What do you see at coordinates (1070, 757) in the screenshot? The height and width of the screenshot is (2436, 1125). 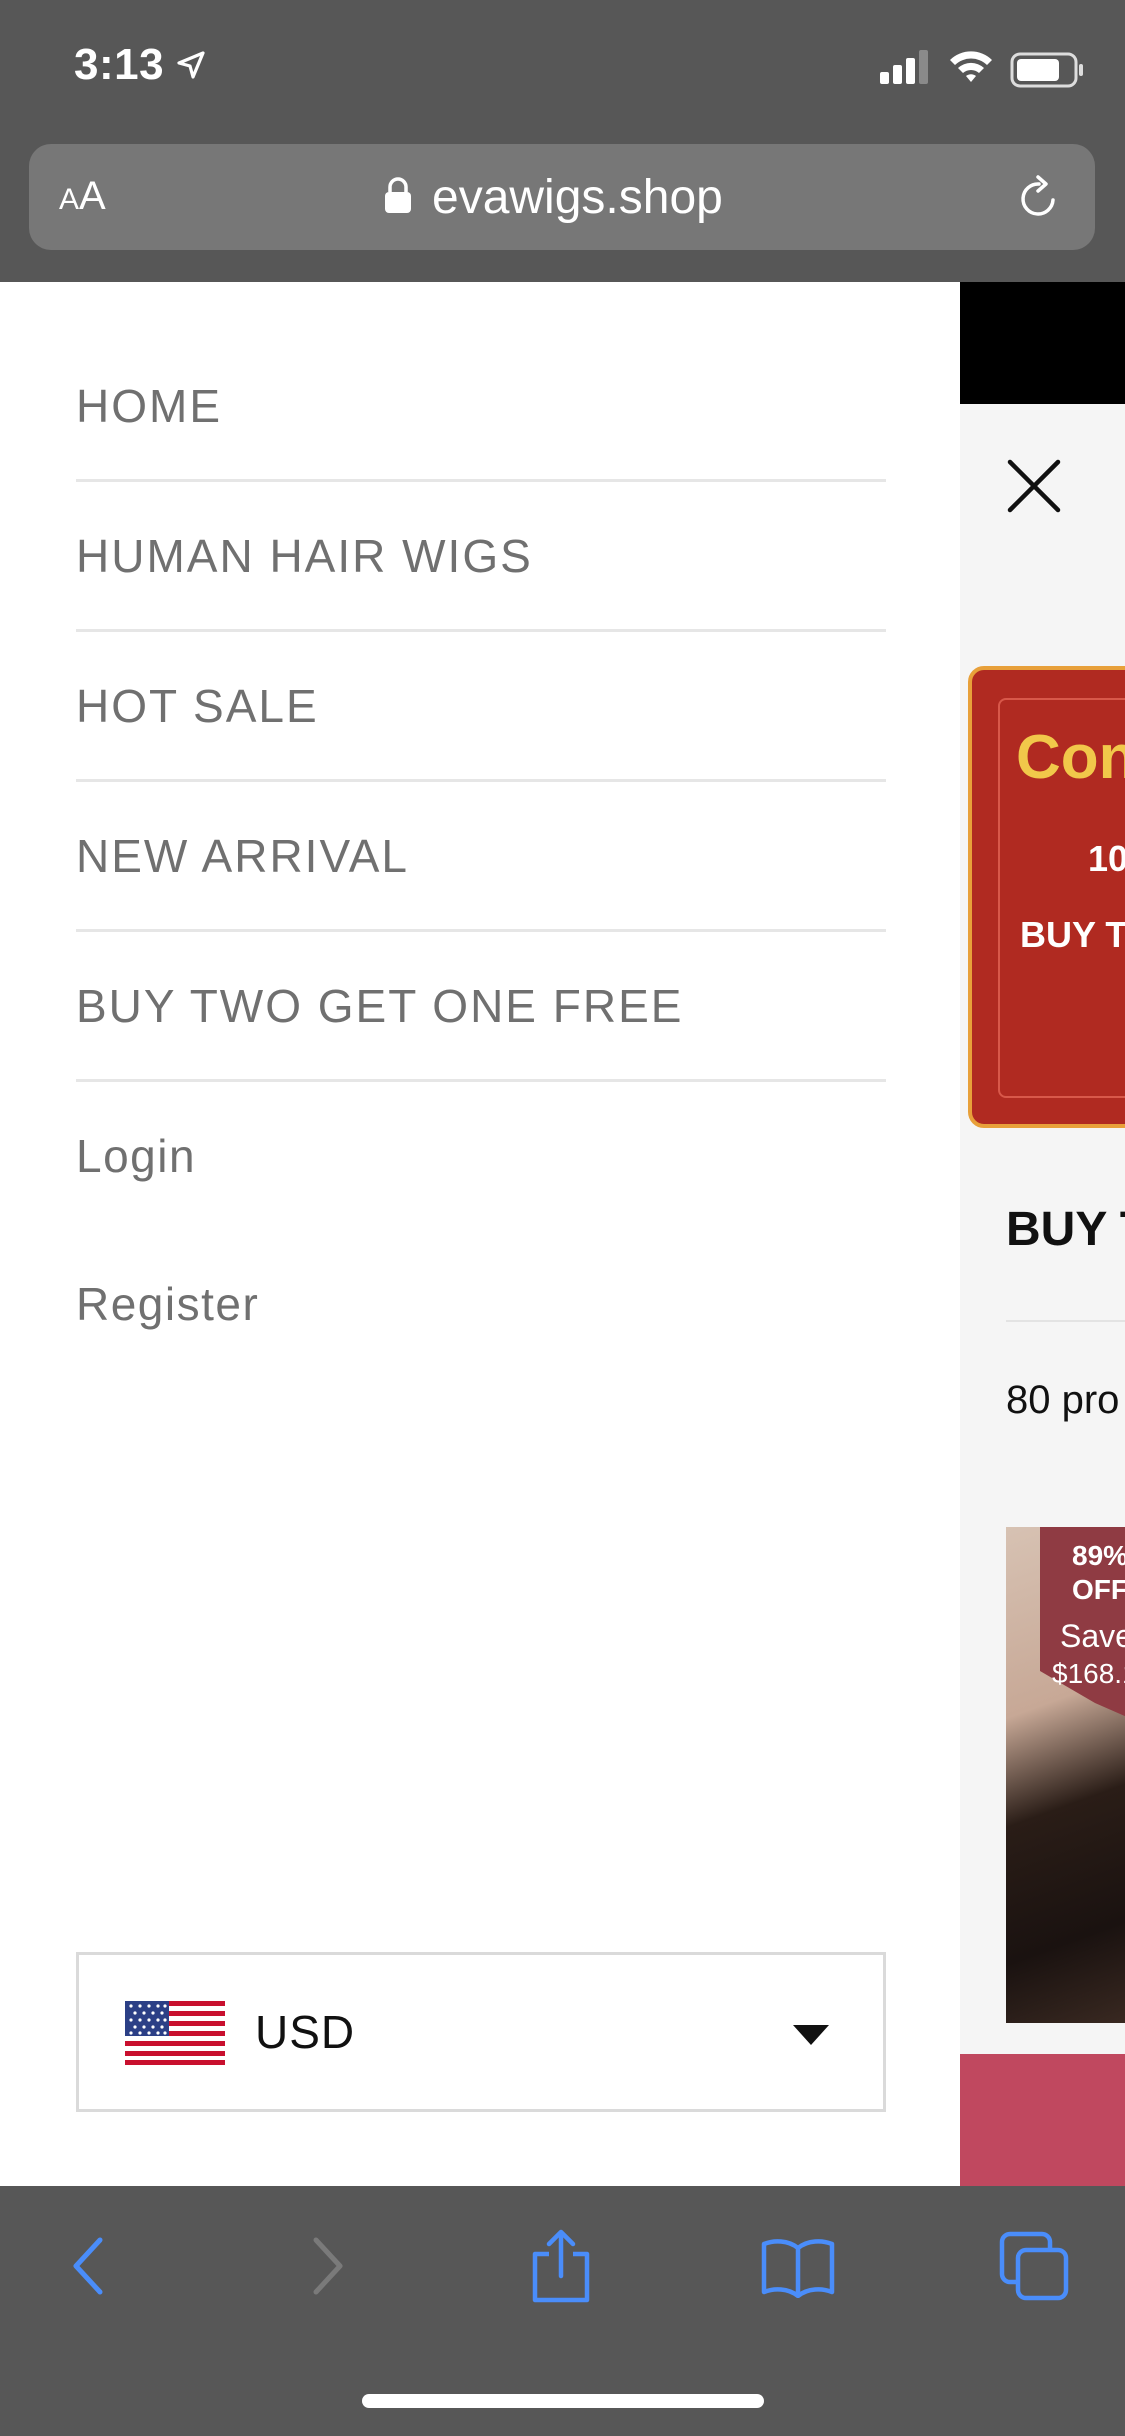 I see `promo-title: Con` at bounding box center [1070, 757].